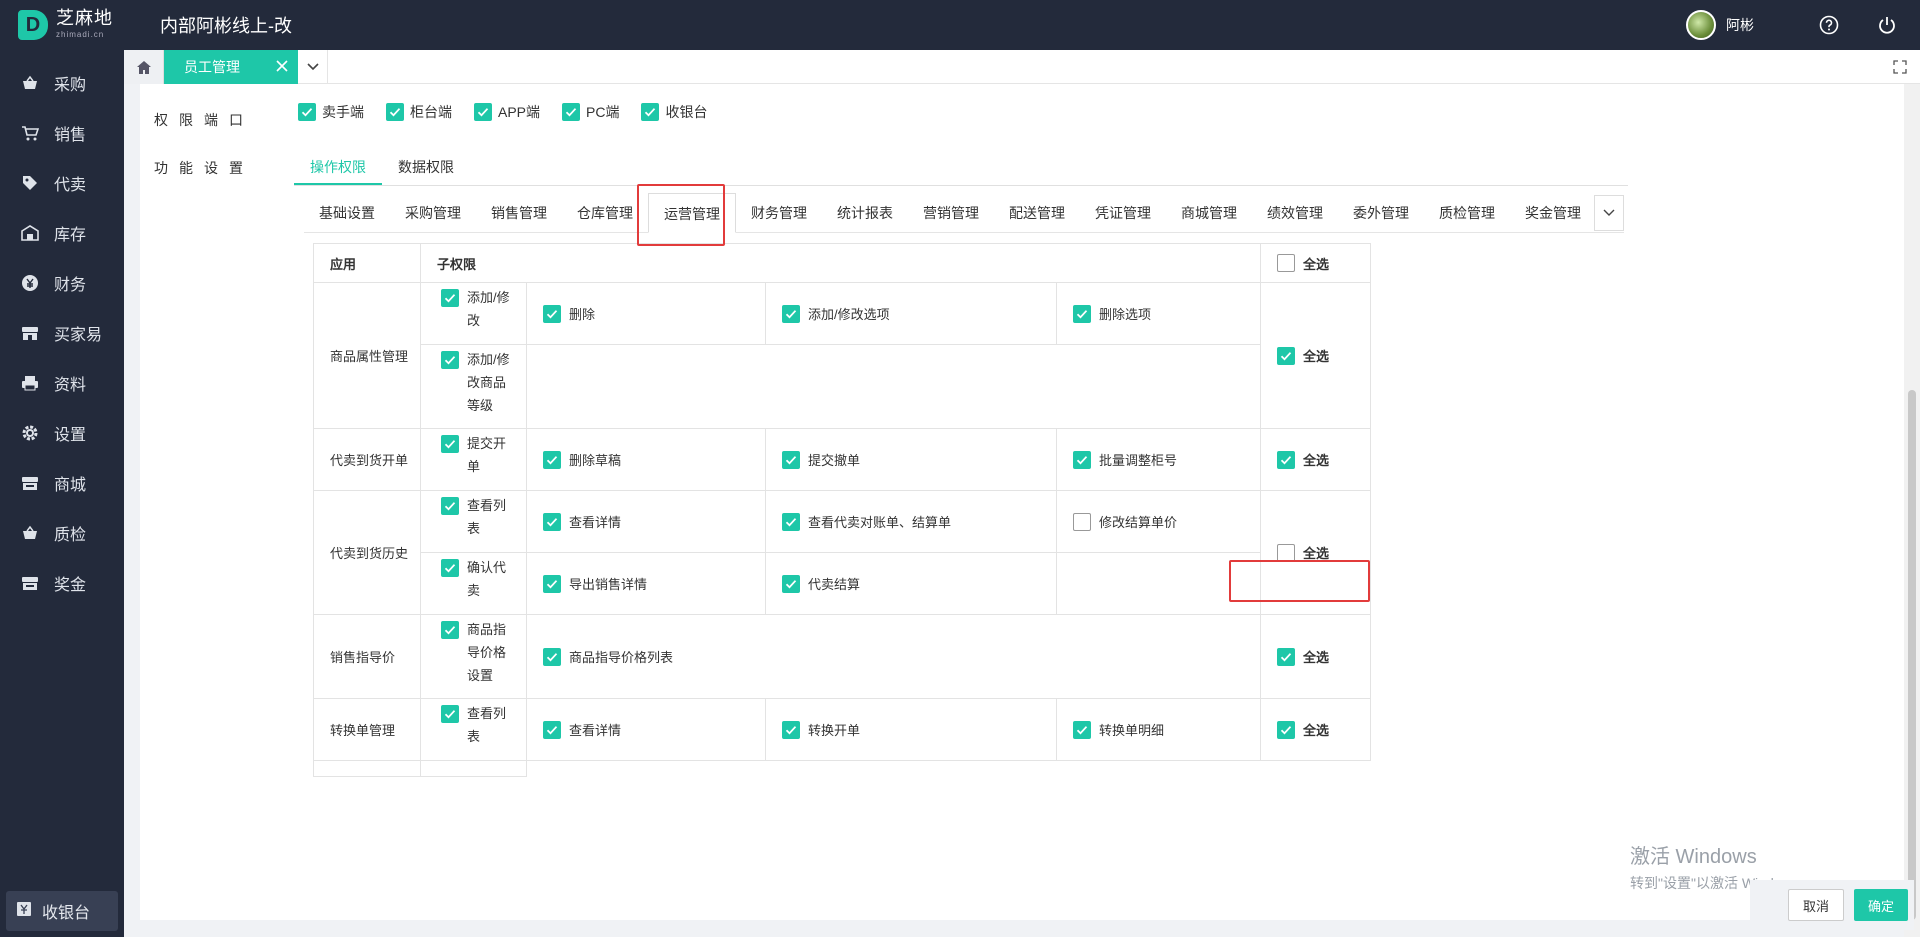 The image size is (1920, 937). What do you see at coordinates (779, 213) in the screenshot?
I see `module-tab: 财务管理` at bounding box center [779, 213].